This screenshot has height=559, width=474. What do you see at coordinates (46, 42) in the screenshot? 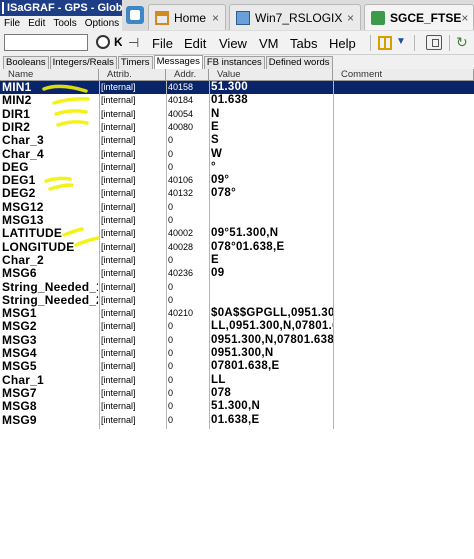
I see `isagraf-toolbar-input` at bounding box center [46, 42].